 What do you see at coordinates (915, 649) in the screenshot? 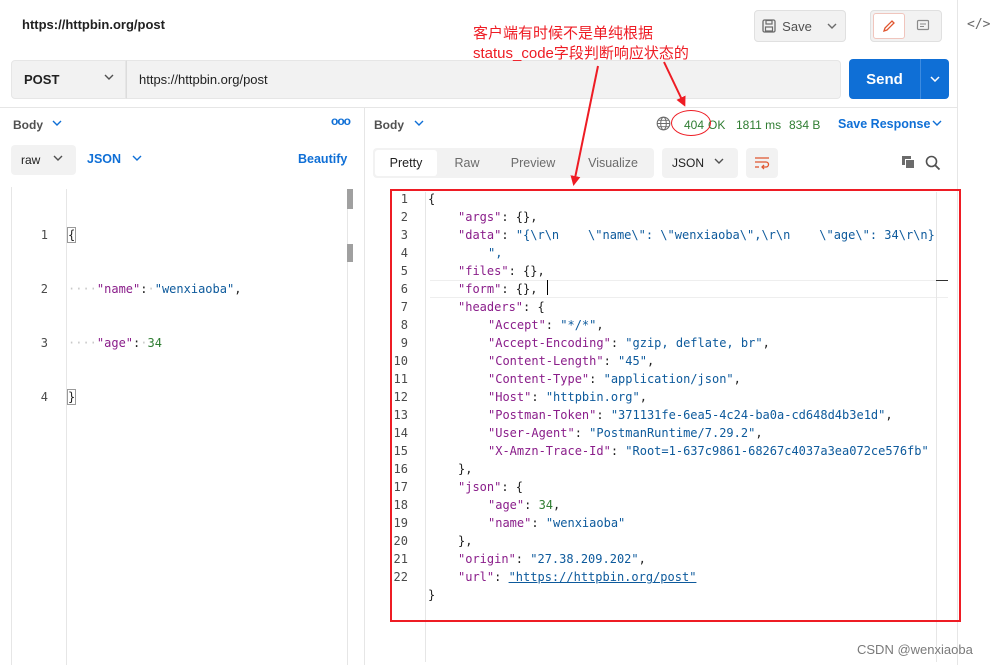
I see `watermark: CSDN @wenxiaoba` at bounding box center [915, 649].